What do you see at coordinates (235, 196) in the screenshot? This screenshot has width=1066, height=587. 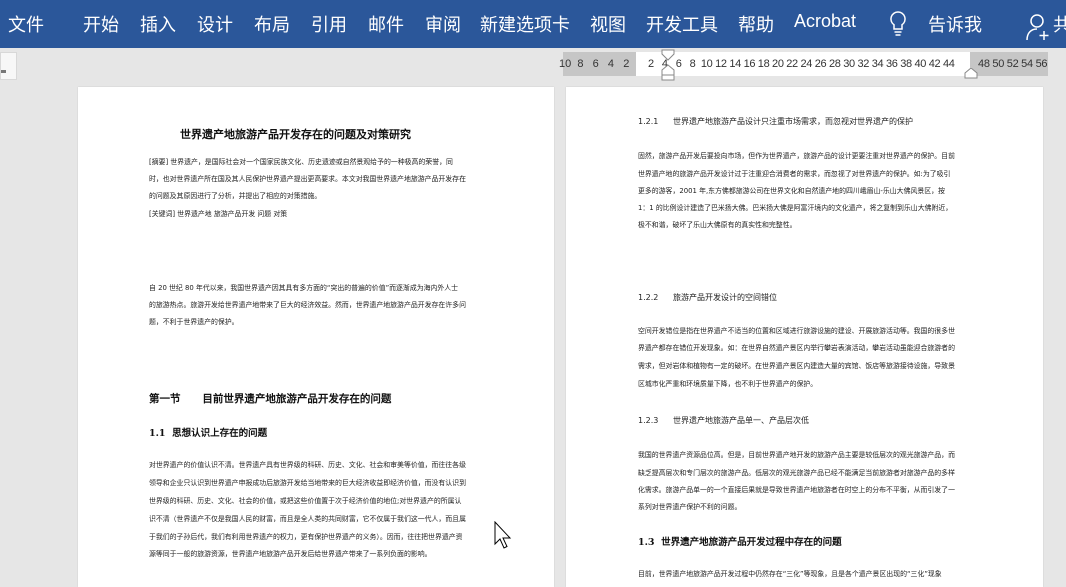 I see `abstract-line: 的问题及其原因进行了分析，并提出了相应的对策措施。` at bounding box center [235, 196].